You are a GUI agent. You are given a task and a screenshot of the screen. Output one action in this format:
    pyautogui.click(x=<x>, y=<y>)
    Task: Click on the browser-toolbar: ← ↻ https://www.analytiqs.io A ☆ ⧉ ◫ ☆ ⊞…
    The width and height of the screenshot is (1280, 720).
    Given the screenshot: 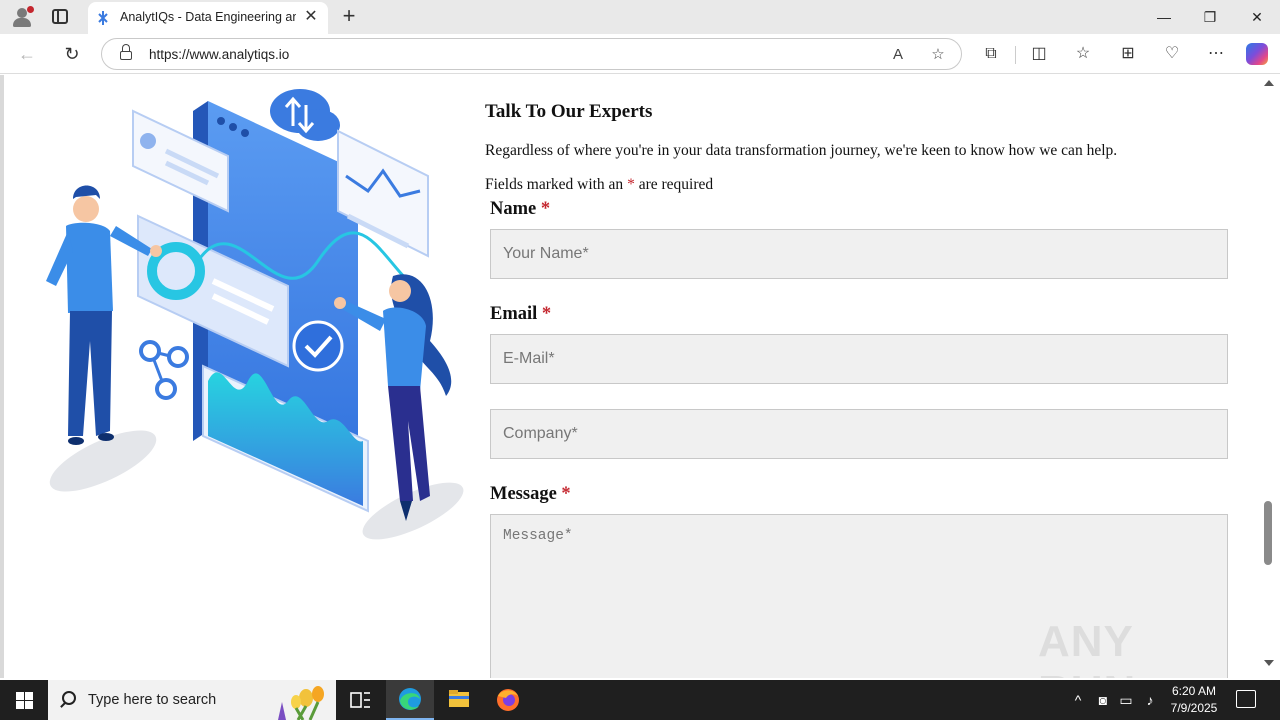 What is the action you would take?
    pyautogui.click(x=640, y=54)
    